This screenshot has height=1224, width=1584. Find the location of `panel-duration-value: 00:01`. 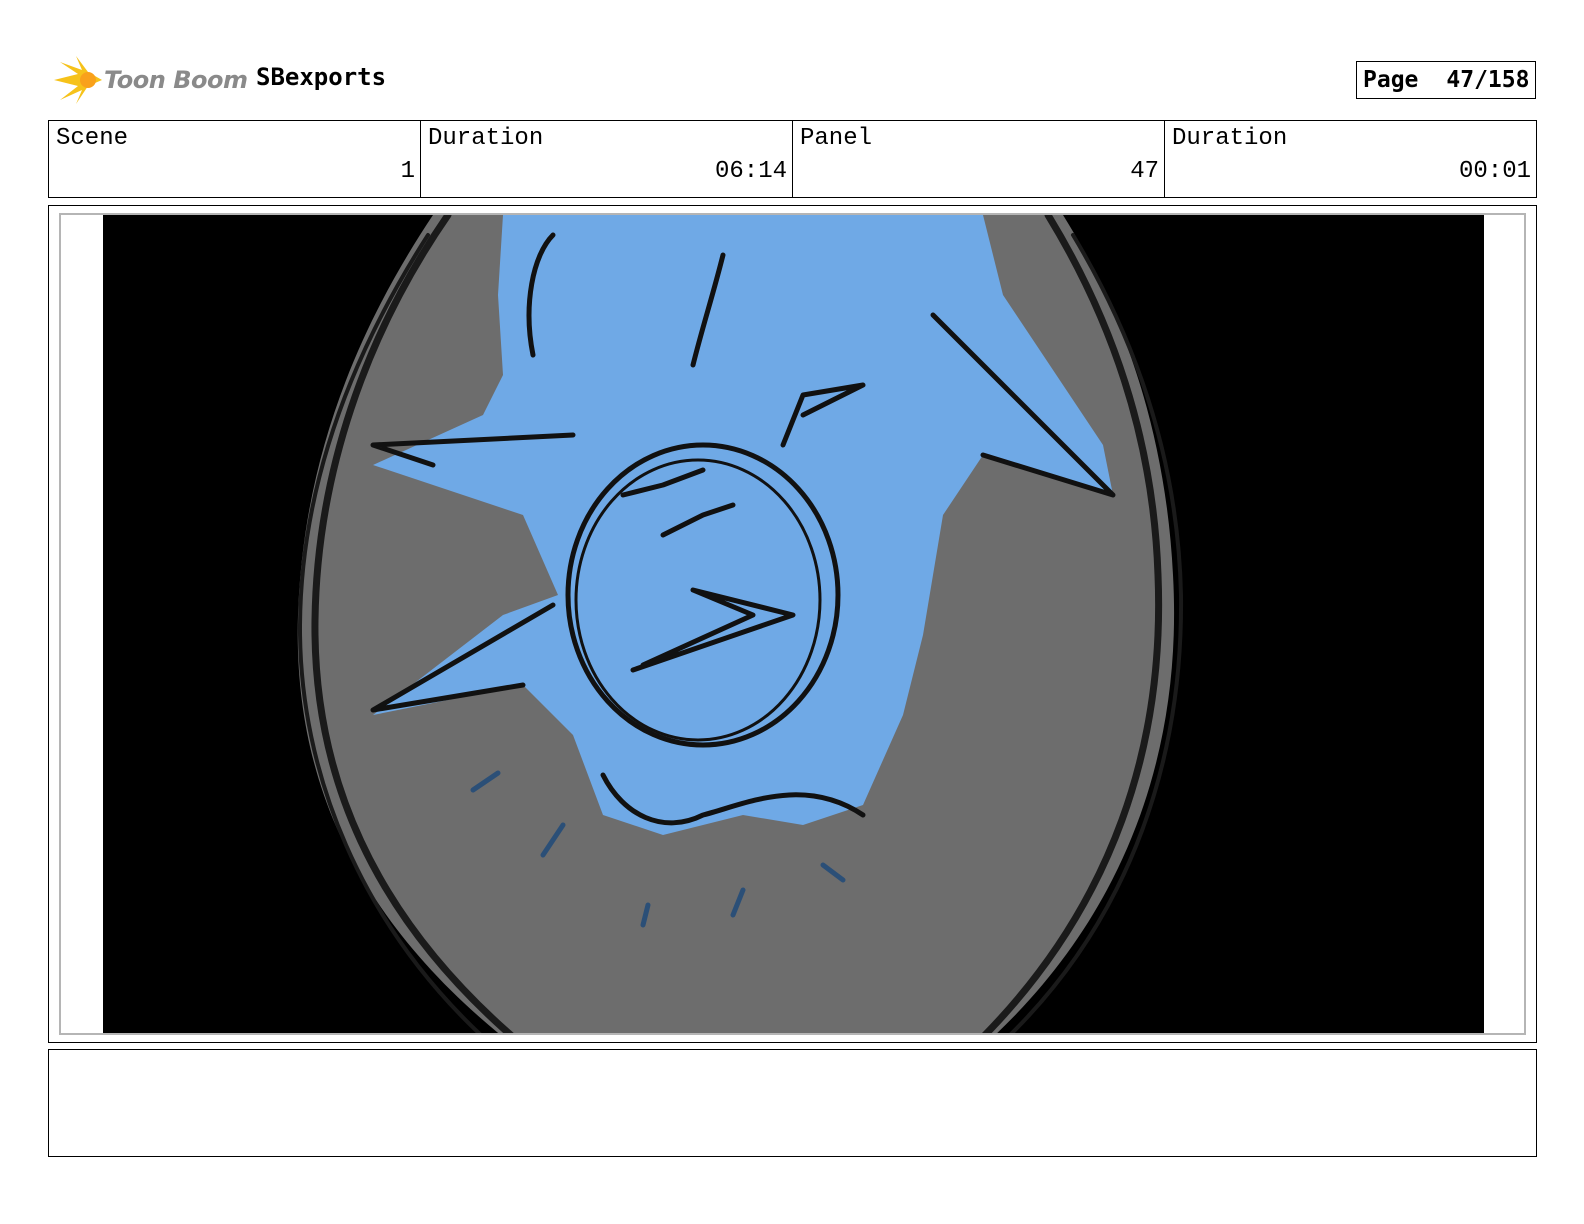

panel-duration-value: 00:01 is located at coordinates (1494, 171).